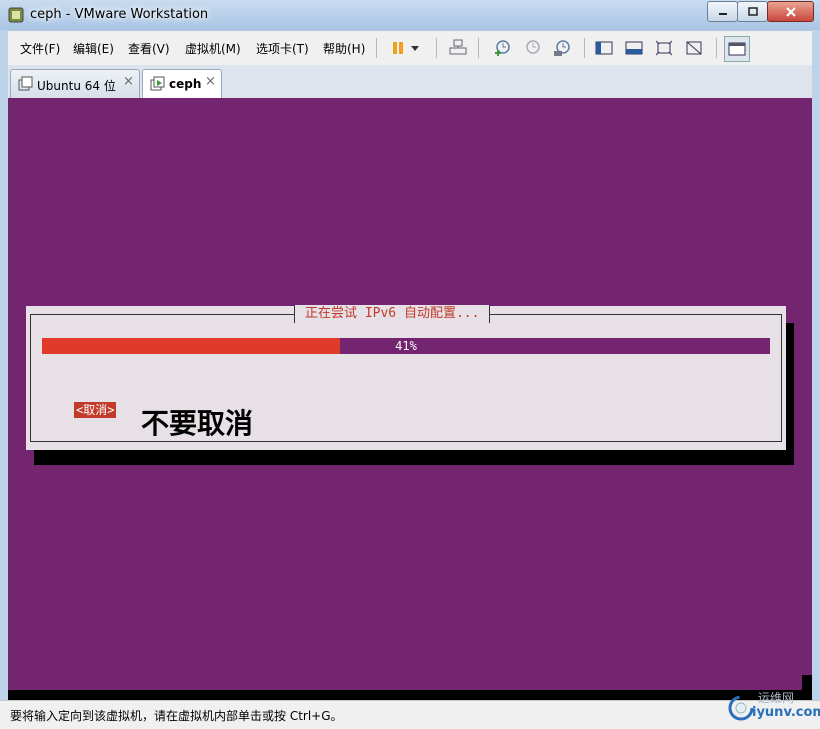  What do you see at coordinates (185, 84) in the screenshot?
I see `tab-label: ceph` at bounding box center [185, 84].